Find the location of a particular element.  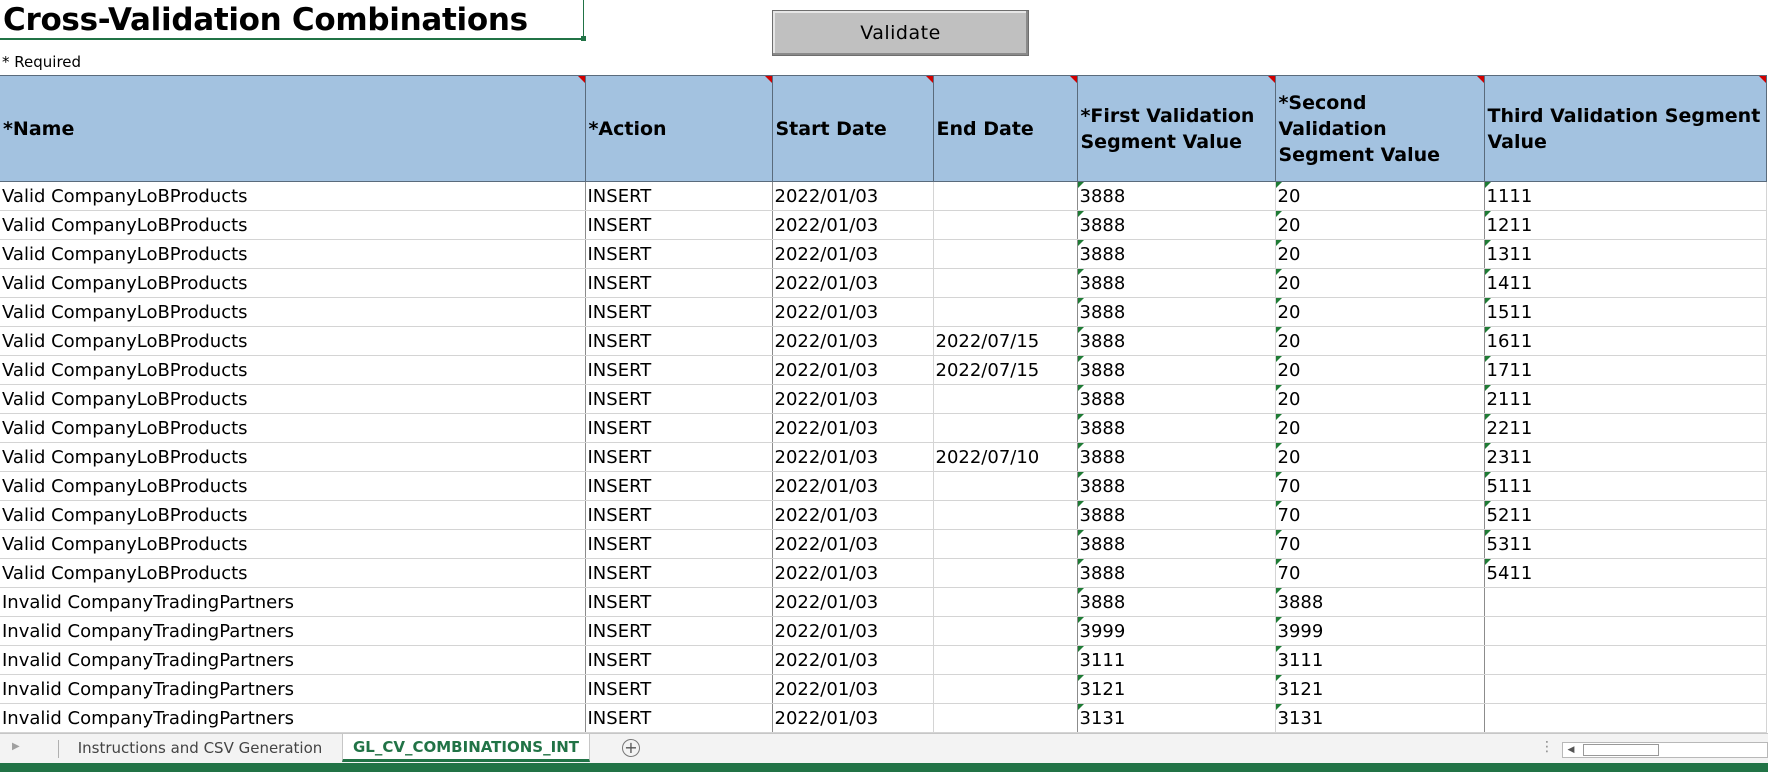

scroll-tabs-left-icon: ▶ is located at coordinates (16, 746).